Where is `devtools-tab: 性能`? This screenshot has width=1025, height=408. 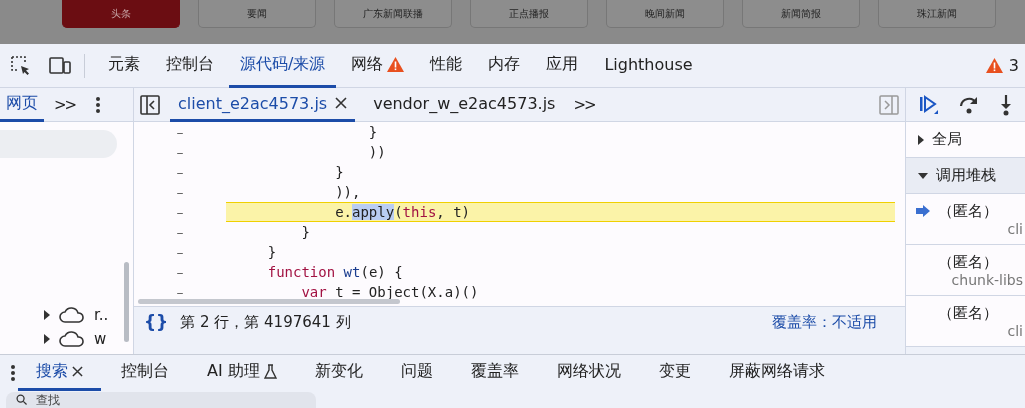 devtools-tab: 性能 is located at coordinates (446, 65).